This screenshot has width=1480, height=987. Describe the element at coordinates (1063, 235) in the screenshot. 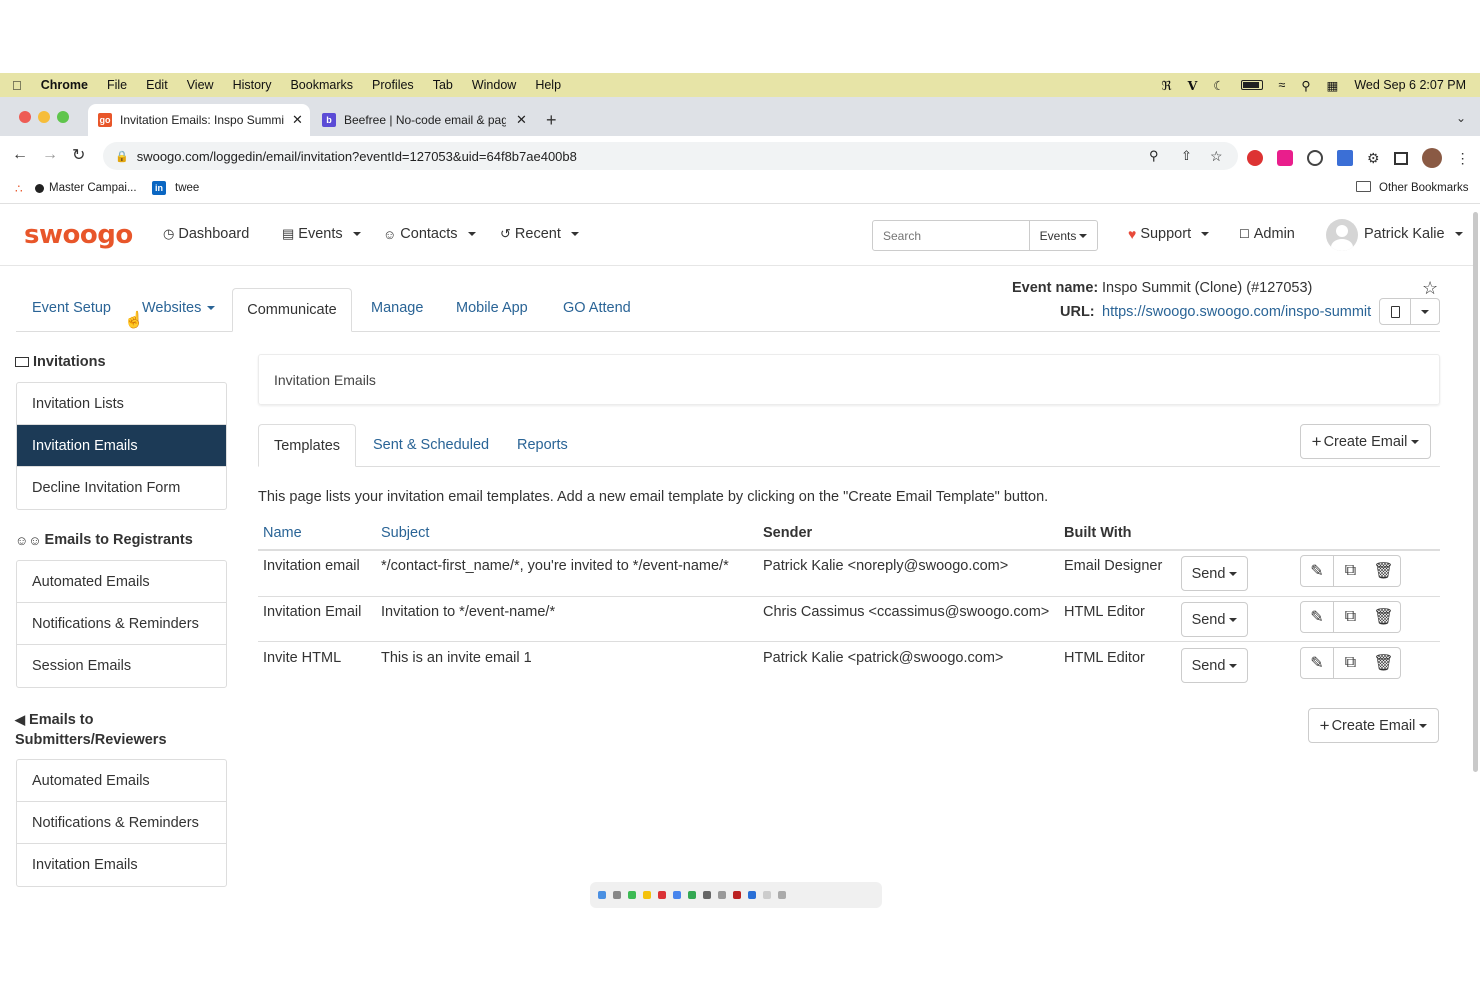

I see `search-scope-select: Events` at that location.